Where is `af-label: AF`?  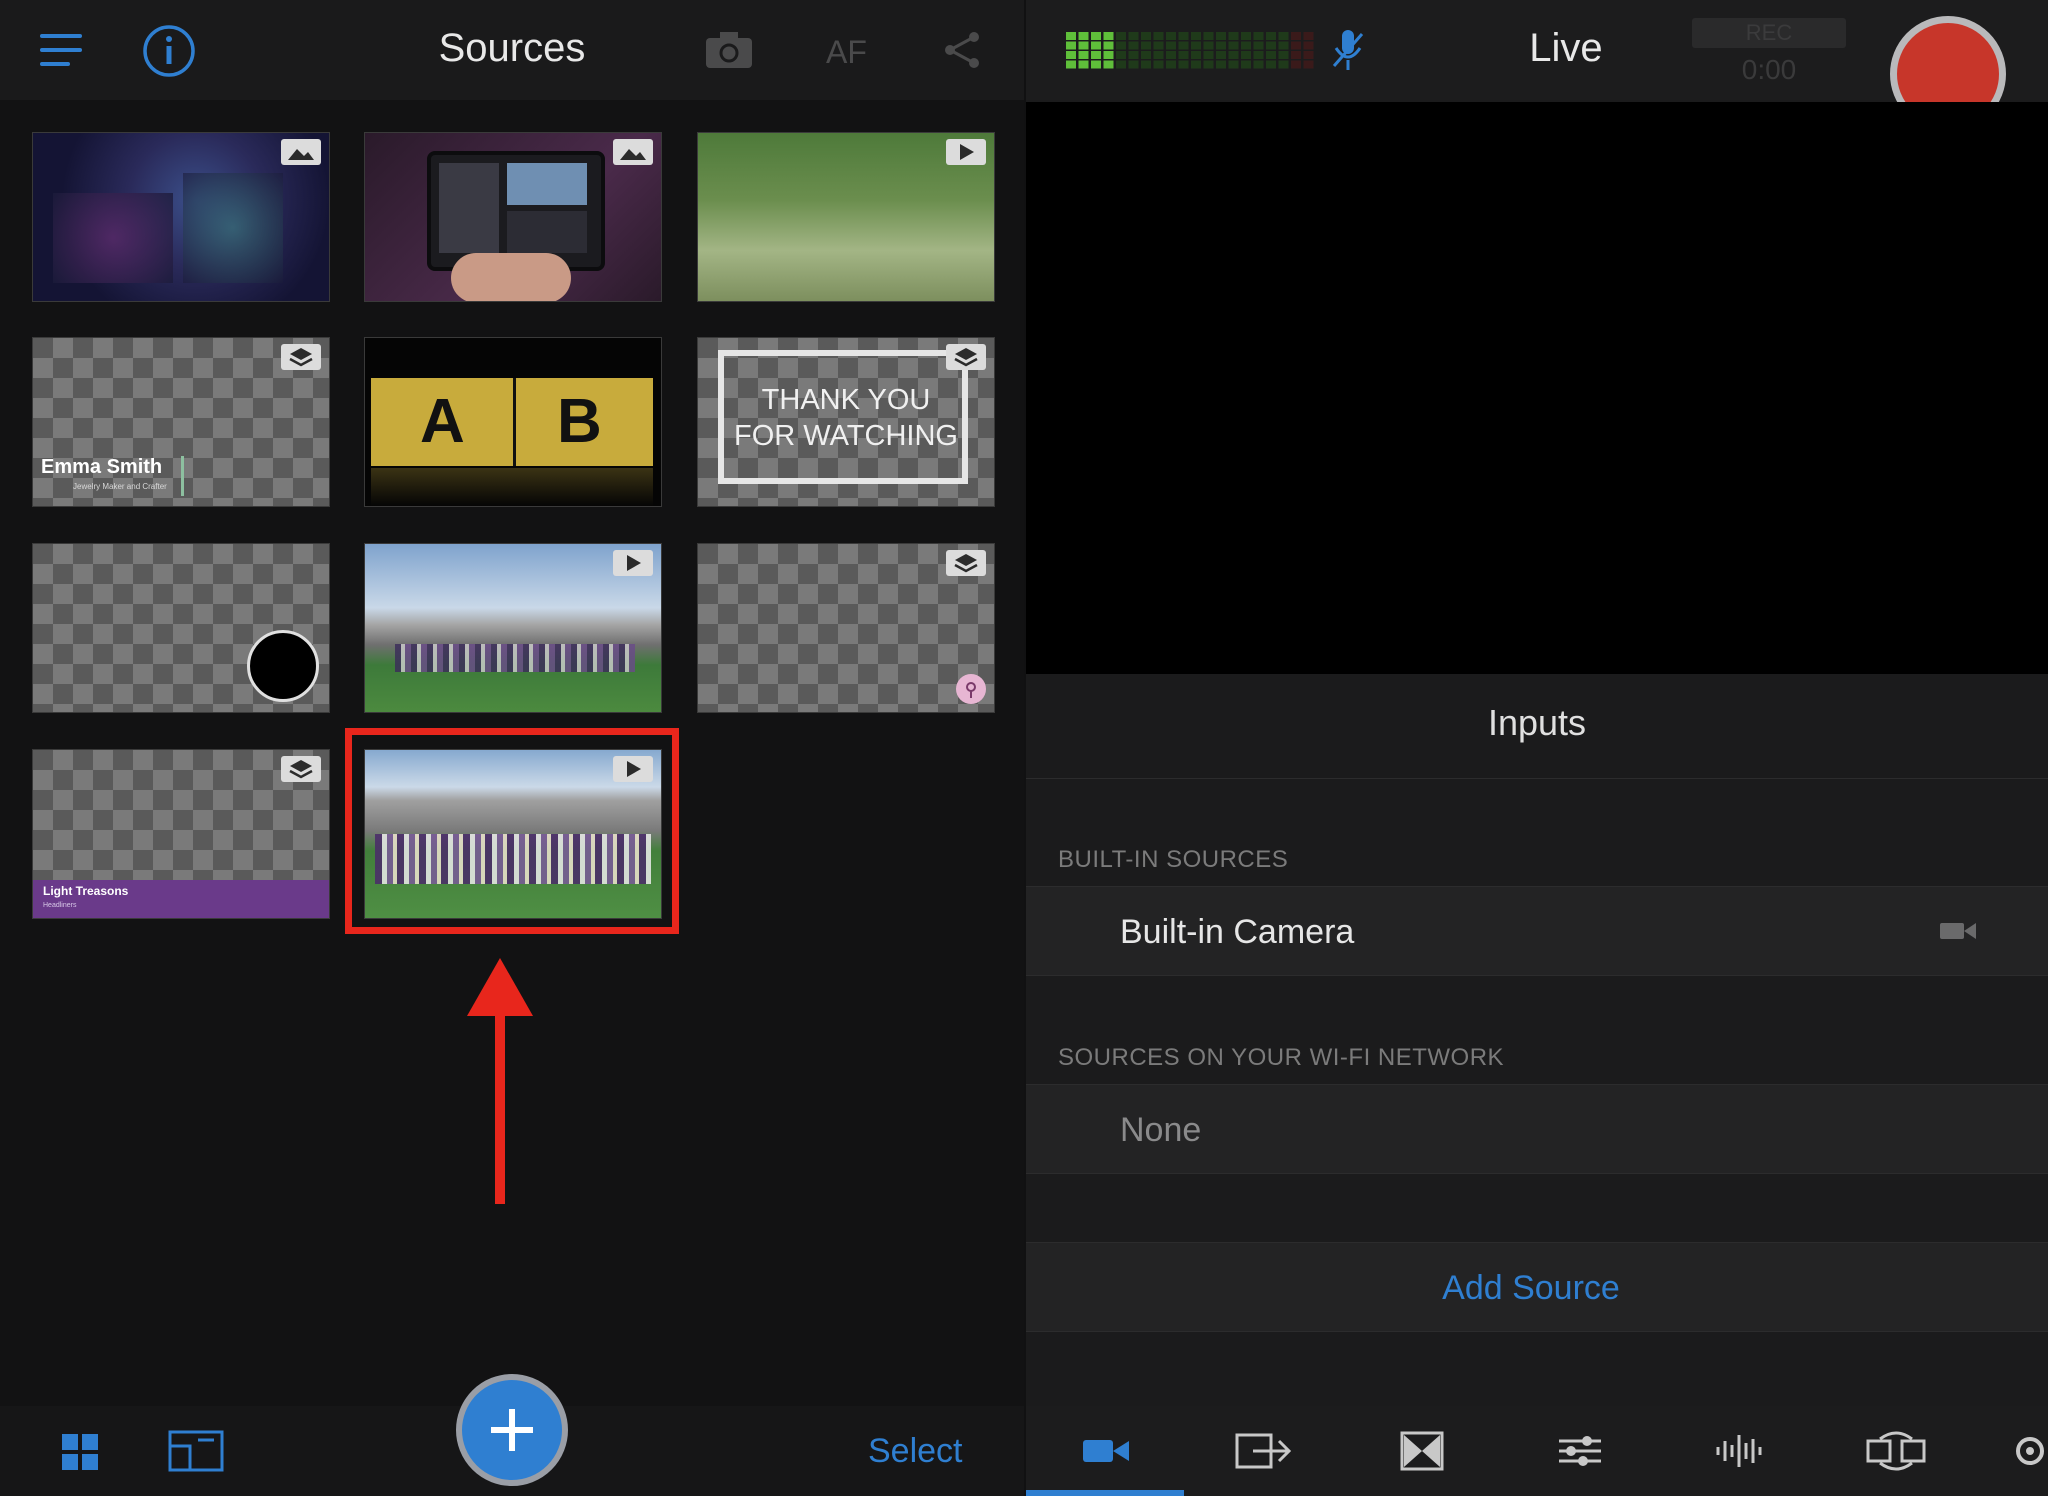
af-label: AF is located at coordinates (846, 52).